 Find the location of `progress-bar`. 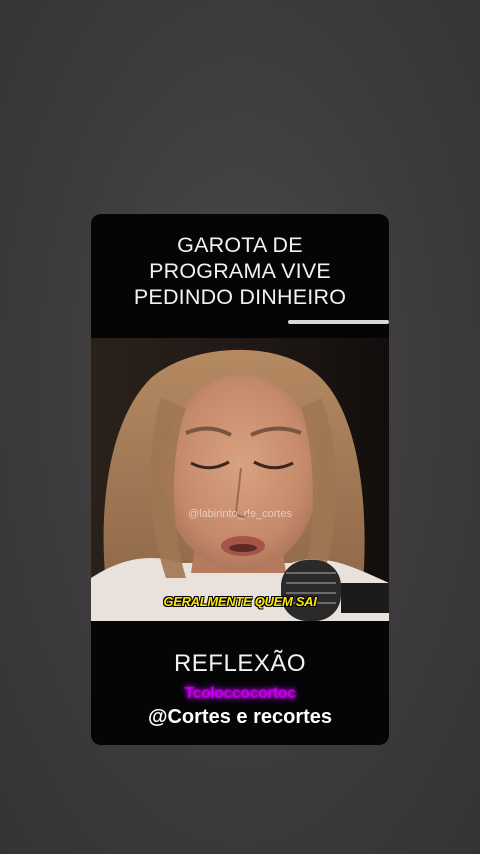

progress-bar is located at coordinates (338, 322).